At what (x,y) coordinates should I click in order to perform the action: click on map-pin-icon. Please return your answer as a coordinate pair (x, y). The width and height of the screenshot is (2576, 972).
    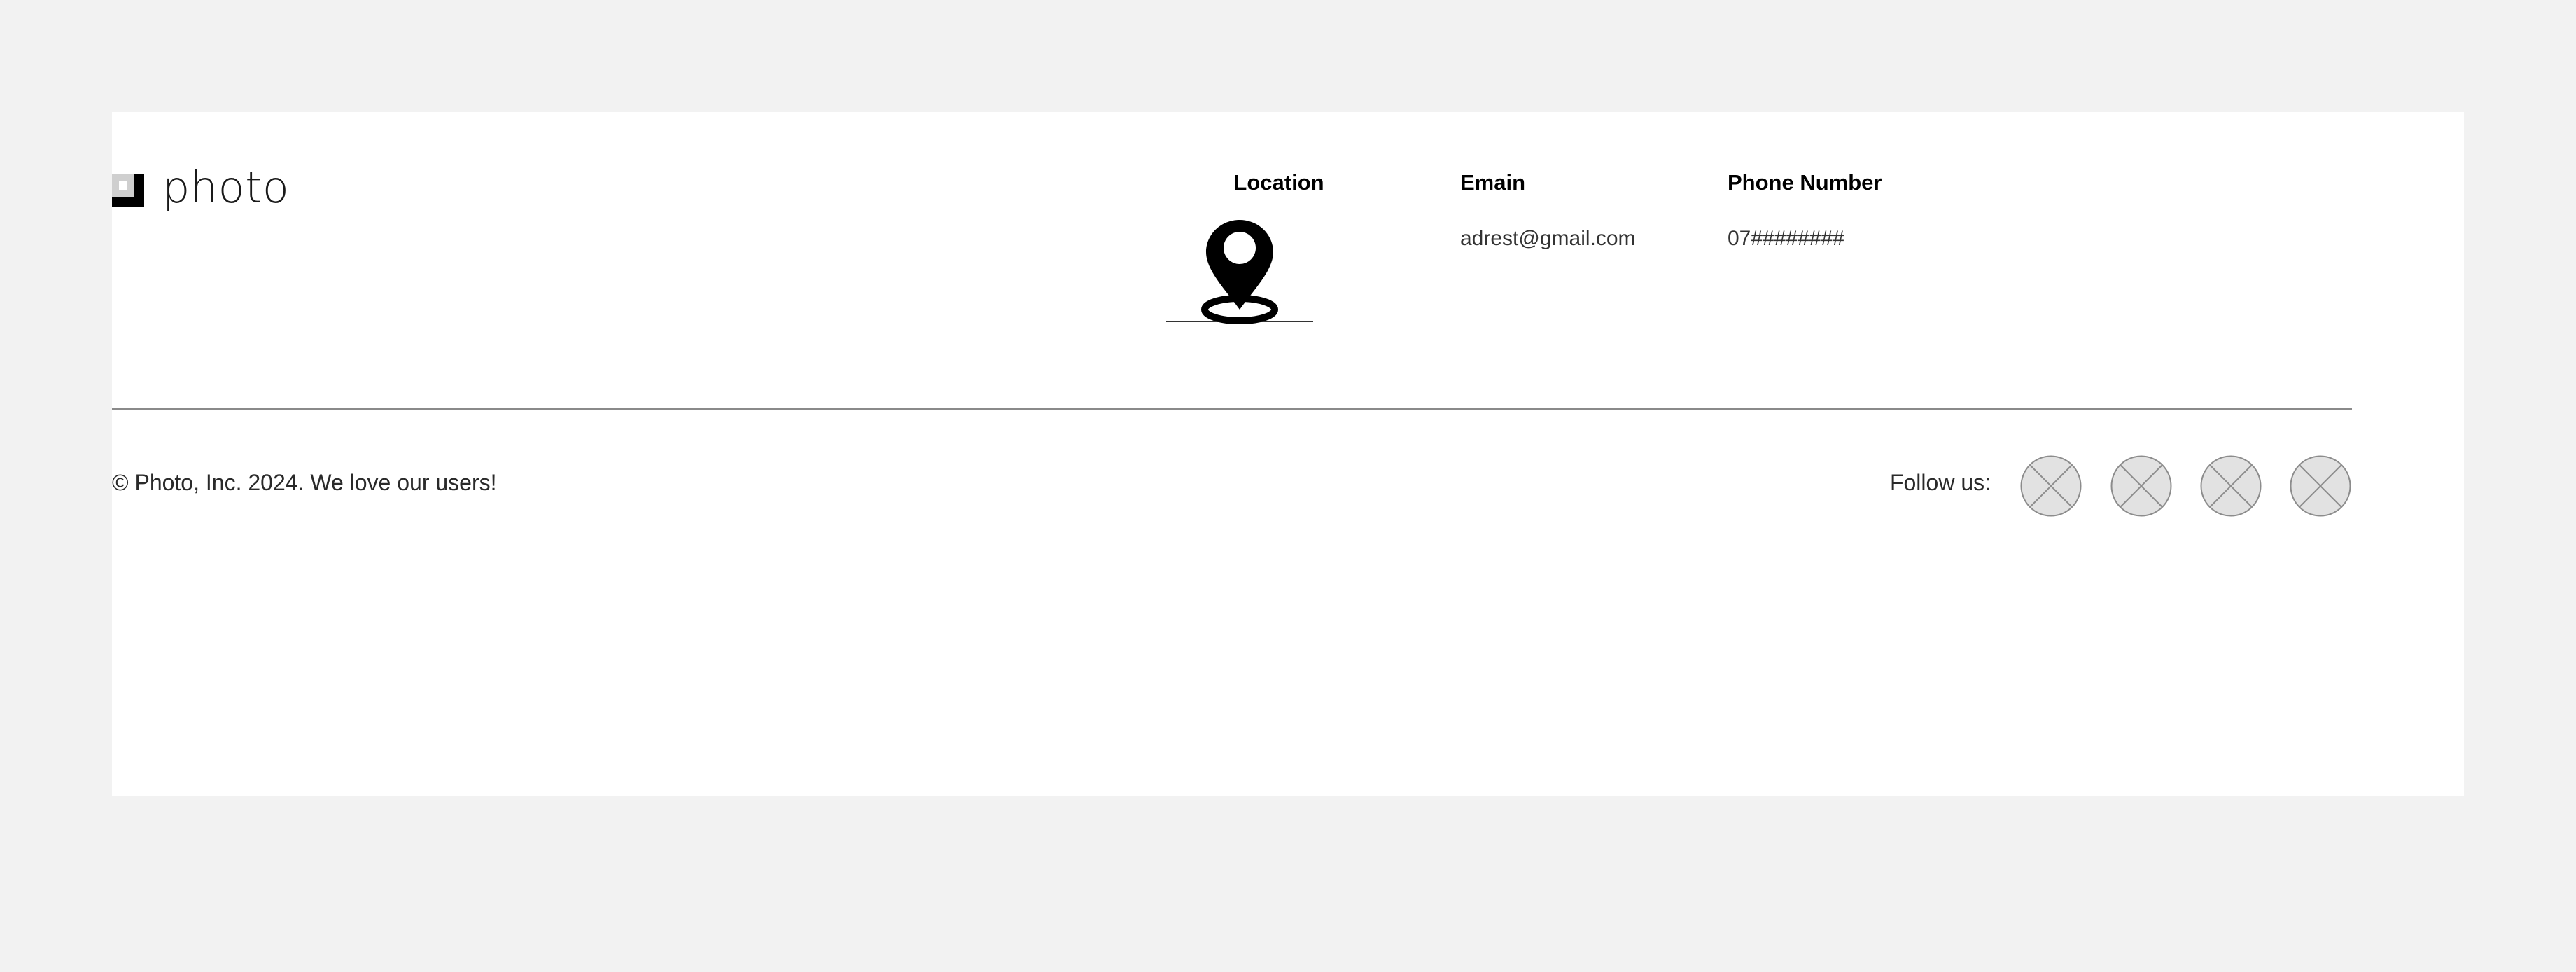
    Looking at the image, I should click on (1239, 272).